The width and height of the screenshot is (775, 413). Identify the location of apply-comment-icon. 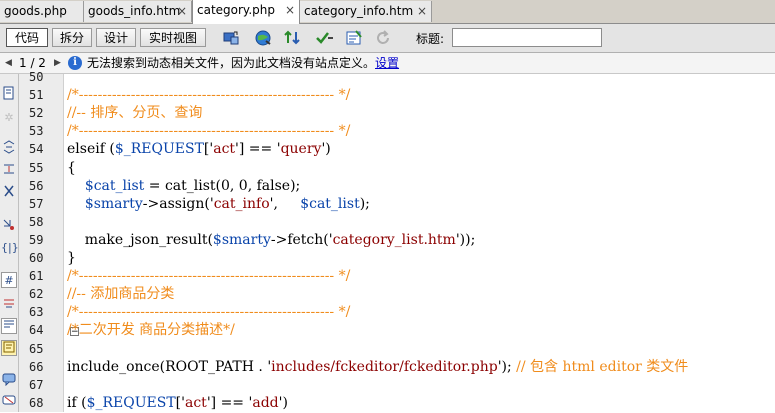
(9, 380).